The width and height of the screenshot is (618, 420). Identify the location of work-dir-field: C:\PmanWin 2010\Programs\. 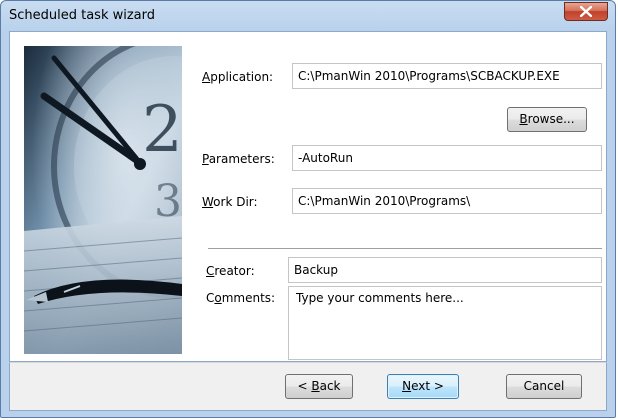
(447, 201).